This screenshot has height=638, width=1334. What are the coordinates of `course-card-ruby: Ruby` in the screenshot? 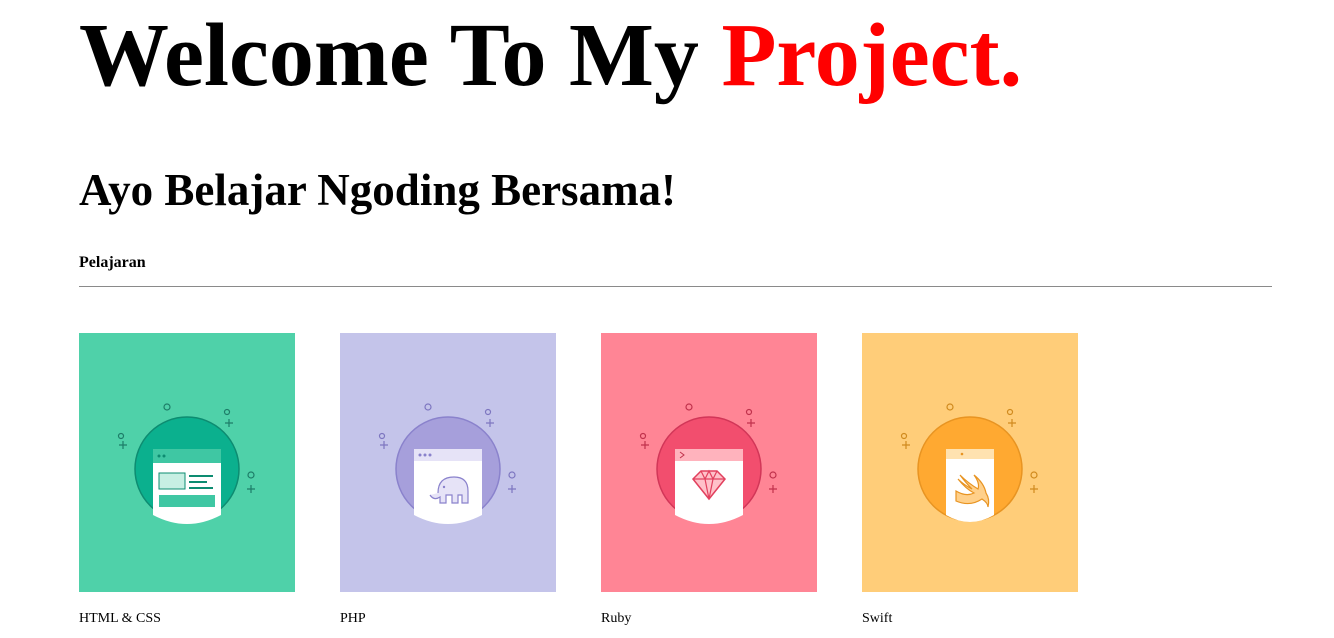 It's located at (709, 479).